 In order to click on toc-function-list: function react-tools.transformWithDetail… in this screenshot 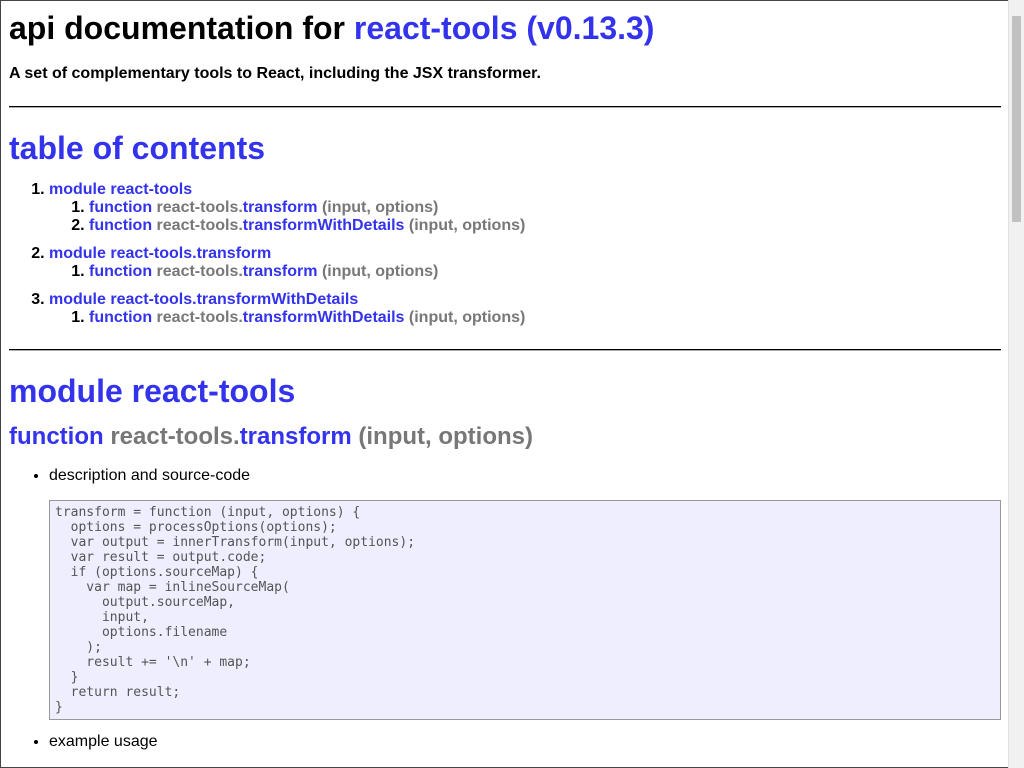, I will do `click(525, 318)`.